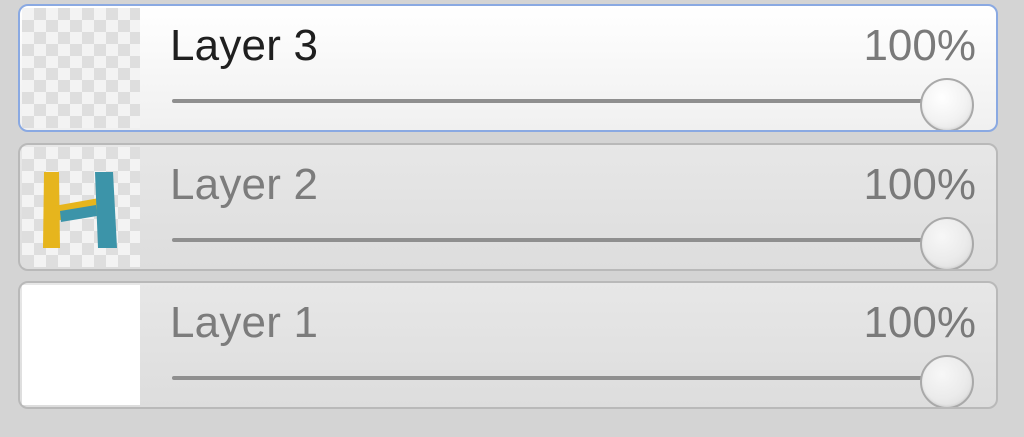 The image size is (1024, 437). Describe the element at coordinates (244, 322) in the screenshot. I see `layer-name: Layer 1` at that location.